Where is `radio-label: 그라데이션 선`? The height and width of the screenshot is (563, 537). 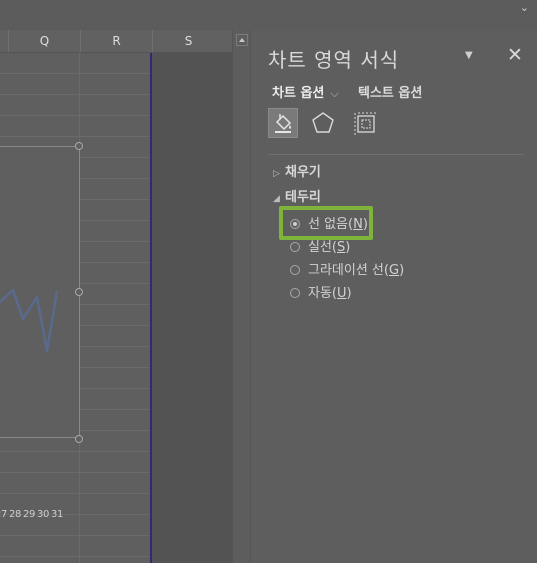 radio-label: 그라데이션 선 is located at coordinates (346, 270).